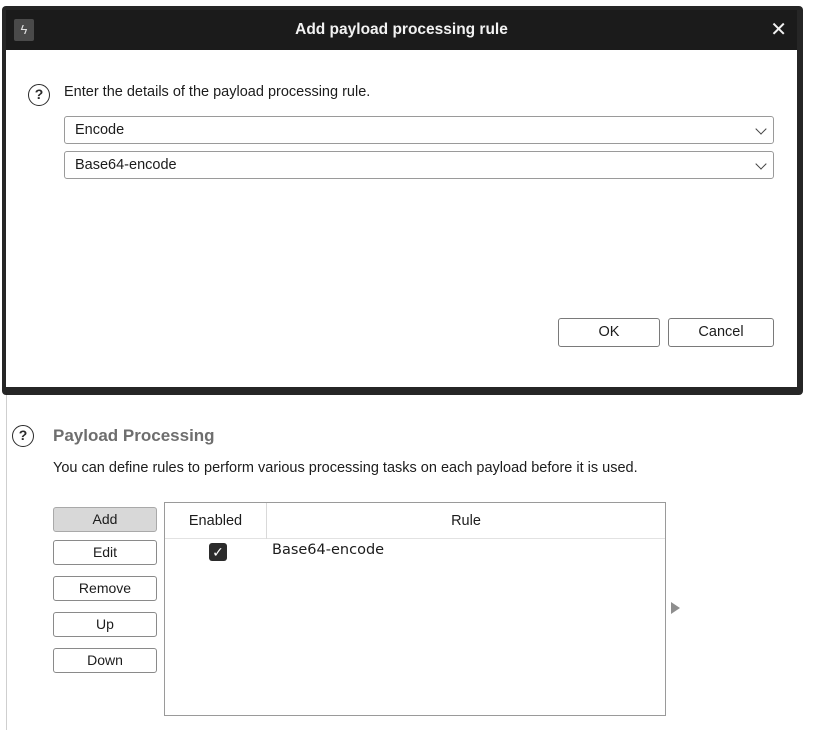 The height and width of the screenshot is (730, 815). I want to click on ok-button: OK, so click(609, 332).